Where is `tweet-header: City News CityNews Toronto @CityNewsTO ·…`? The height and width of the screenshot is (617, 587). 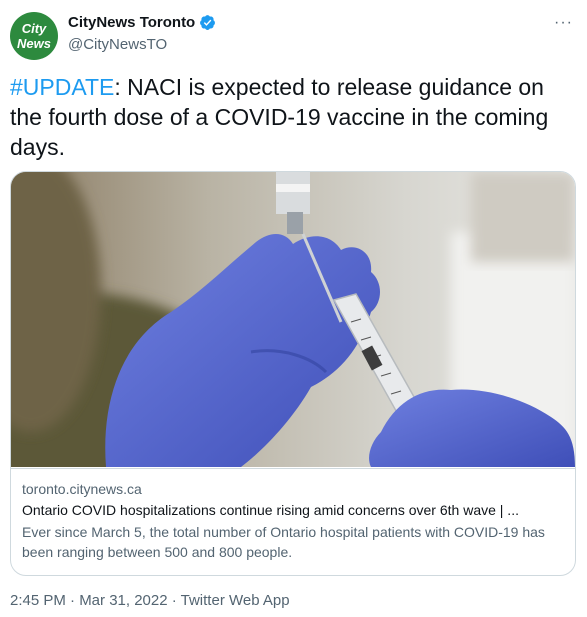
tweet-header: City News CityNews Toronto @CityNewsTO ·… is located at coordinates (293, 38).